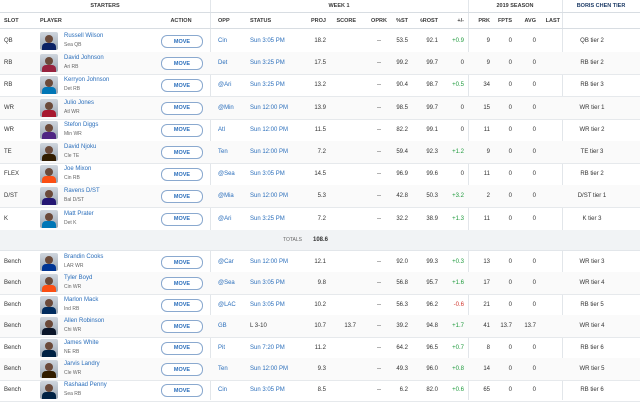  I want to click on col-plus-minus: +/-, so click(454, 21).